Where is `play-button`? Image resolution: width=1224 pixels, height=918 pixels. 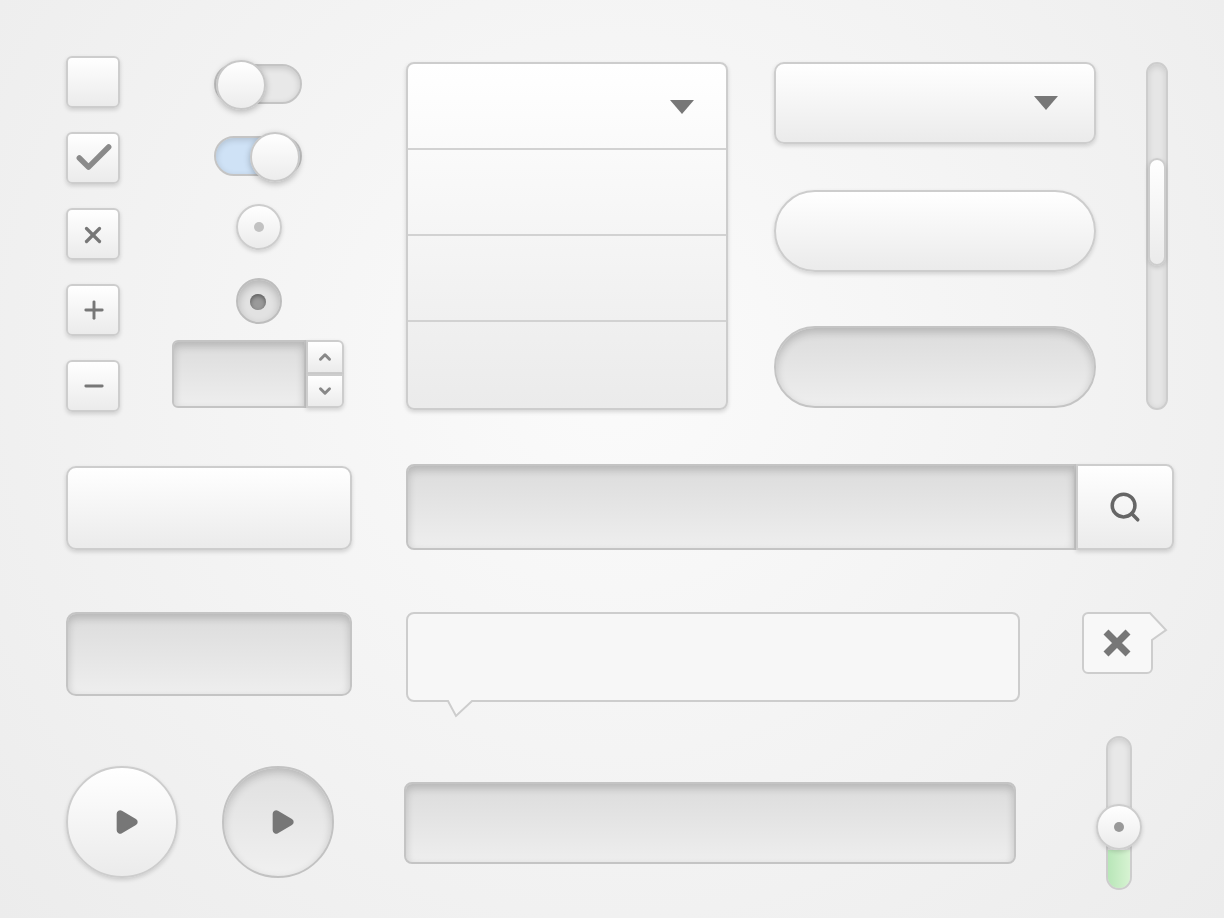 play-button is located at coordinates (122, 822).